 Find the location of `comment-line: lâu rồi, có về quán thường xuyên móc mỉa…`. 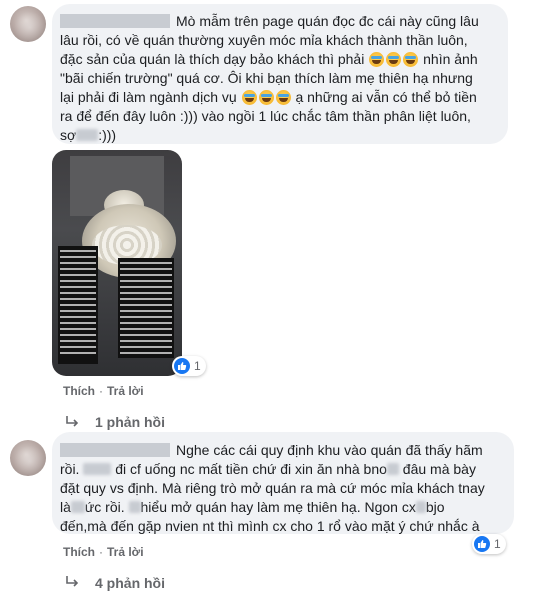

comment-line: lâu rồi, có về quán thường xuyên móc mỉa… is located at coordinates (264, 40).